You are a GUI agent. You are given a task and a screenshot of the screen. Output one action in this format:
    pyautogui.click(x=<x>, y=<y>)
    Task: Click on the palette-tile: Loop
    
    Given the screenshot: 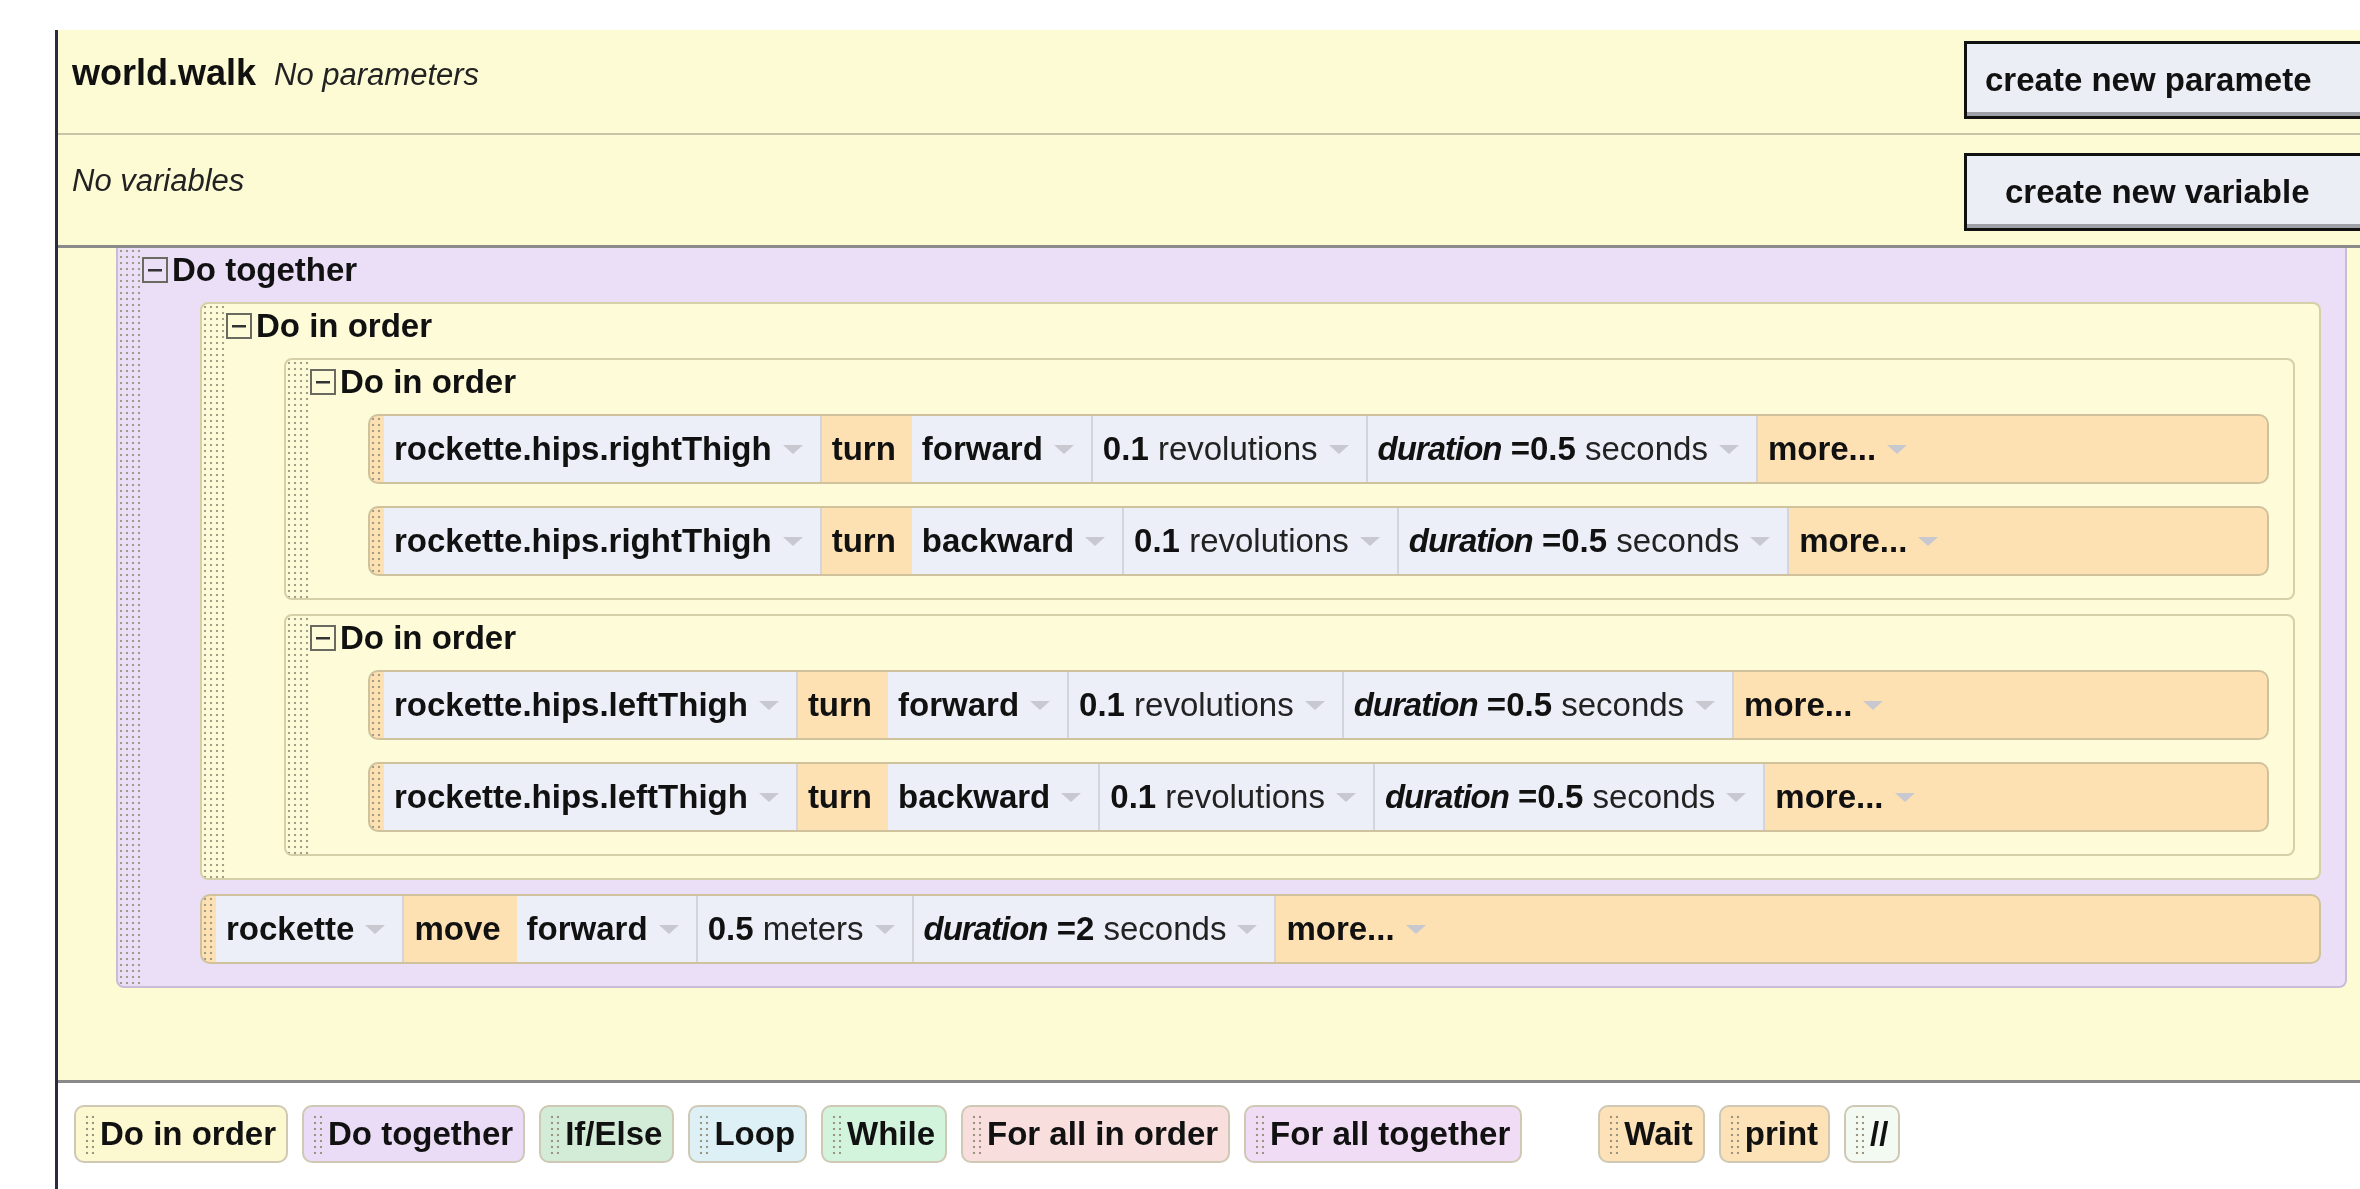 What is the action you would take?
    pyautogui.click(x=748, y=1134)
    